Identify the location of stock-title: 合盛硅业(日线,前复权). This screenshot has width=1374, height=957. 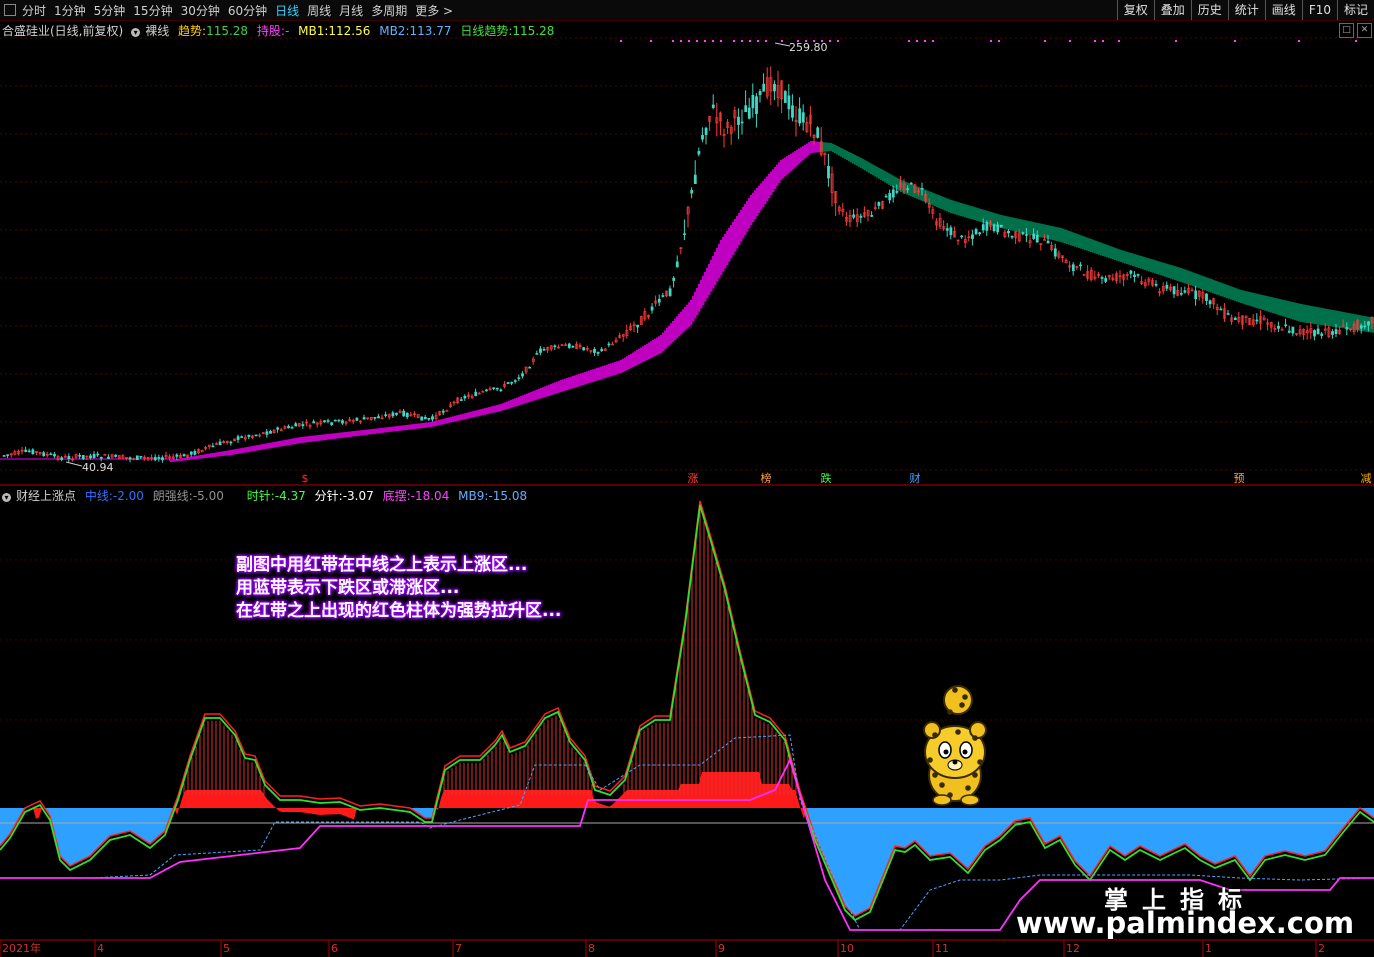
(62, 31).